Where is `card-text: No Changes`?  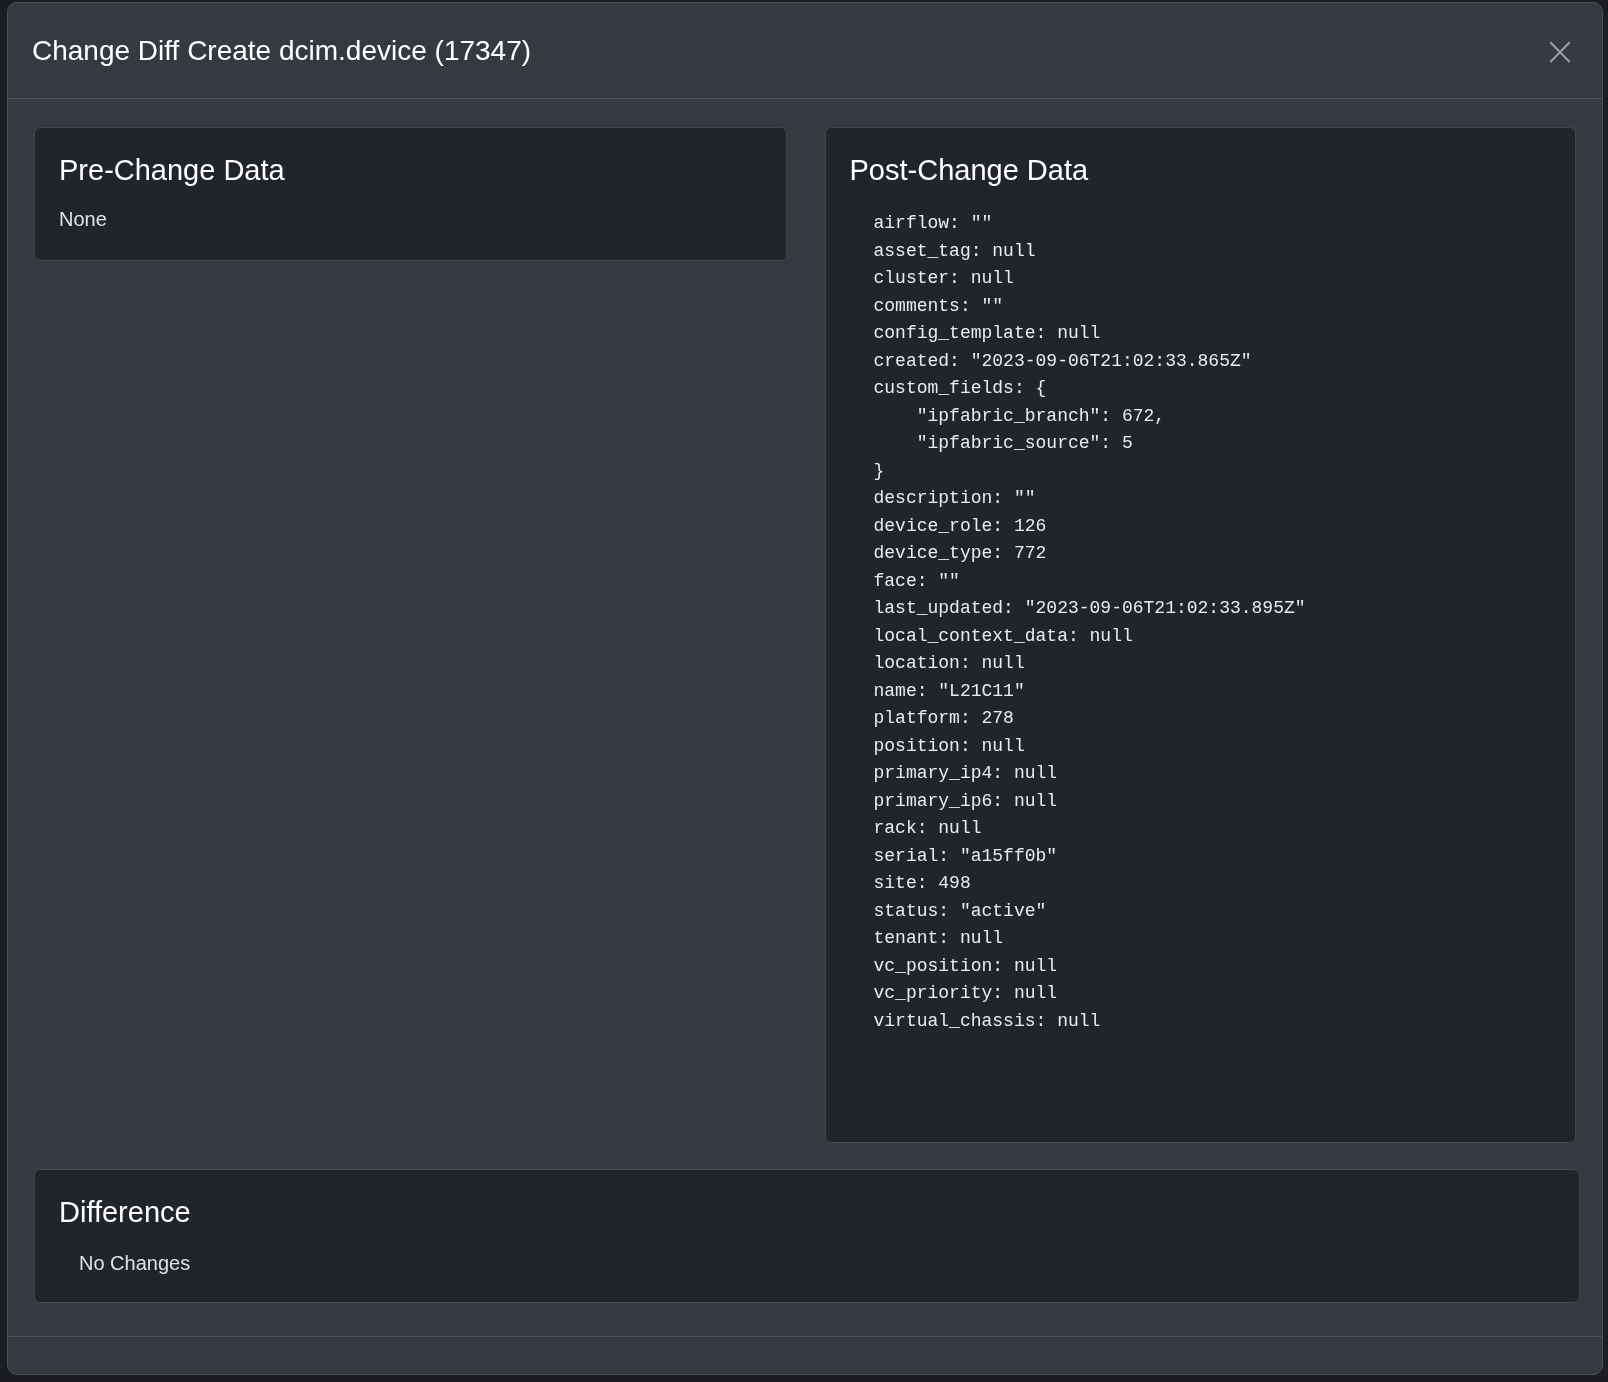
card-text: No Changes is located at coordinates (135, 1263).